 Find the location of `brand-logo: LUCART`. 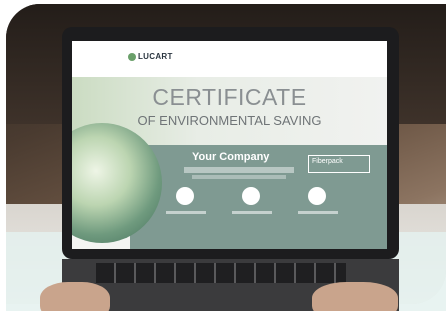

brand-logo: LUCART is located at coordinates (155, 56).